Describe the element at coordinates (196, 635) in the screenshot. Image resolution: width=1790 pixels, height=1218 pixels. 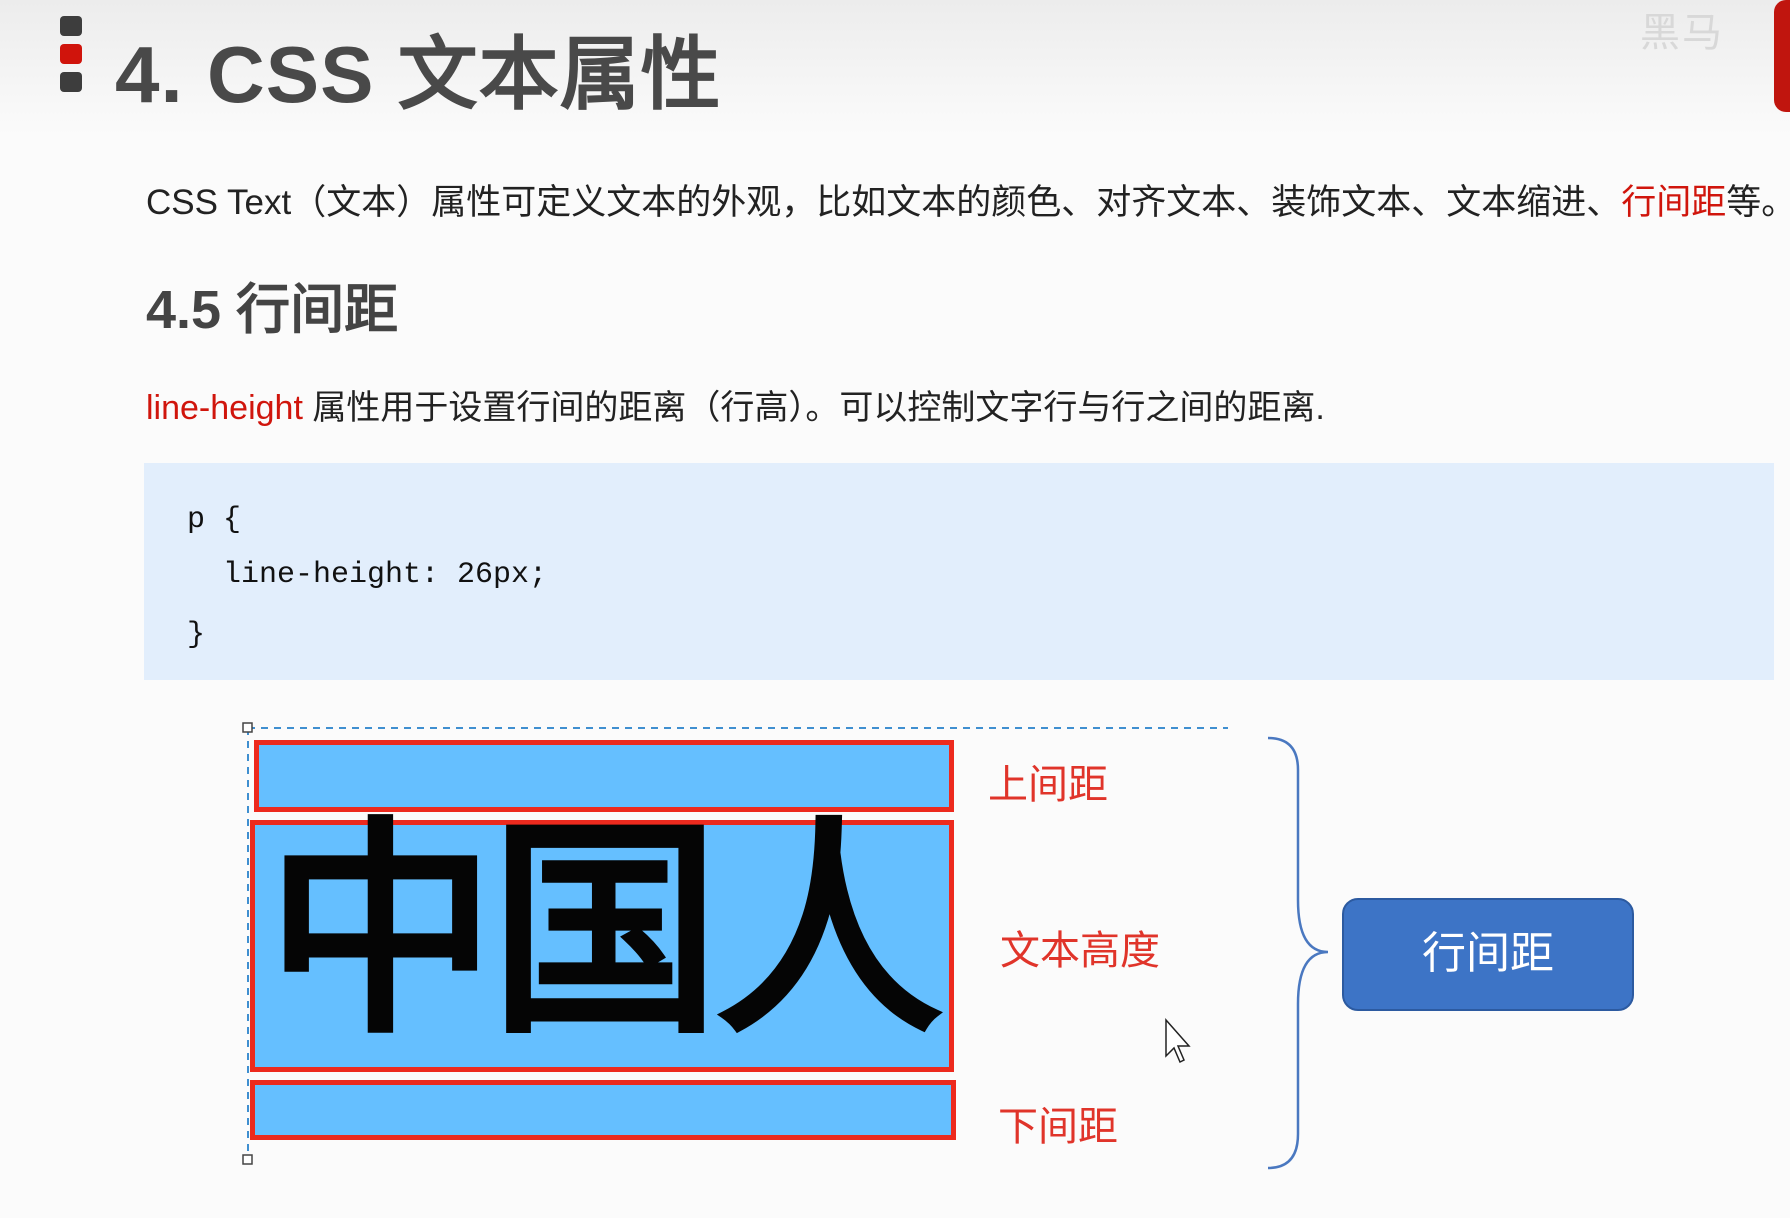
I see `code-line: }` at that location.